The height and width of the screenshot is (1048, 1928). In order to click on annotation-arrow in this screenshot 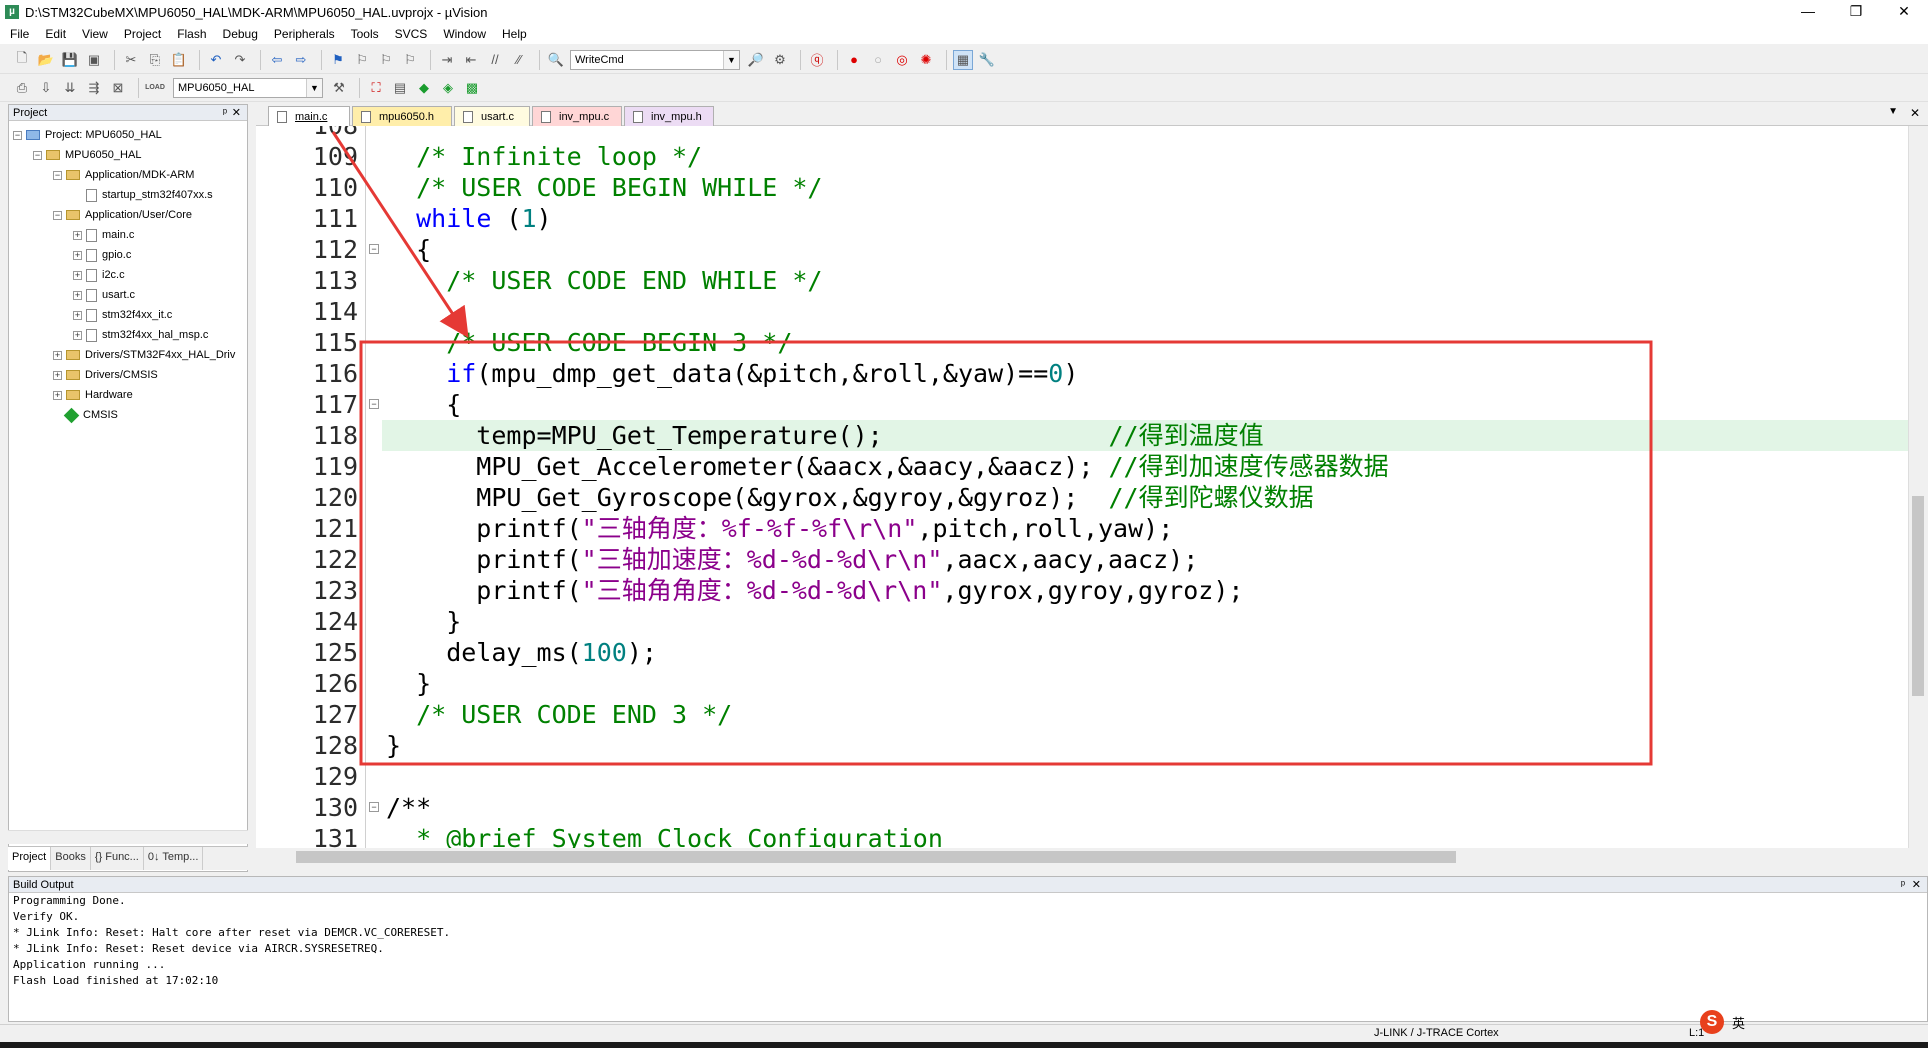, I will do `click(400, 235)`.